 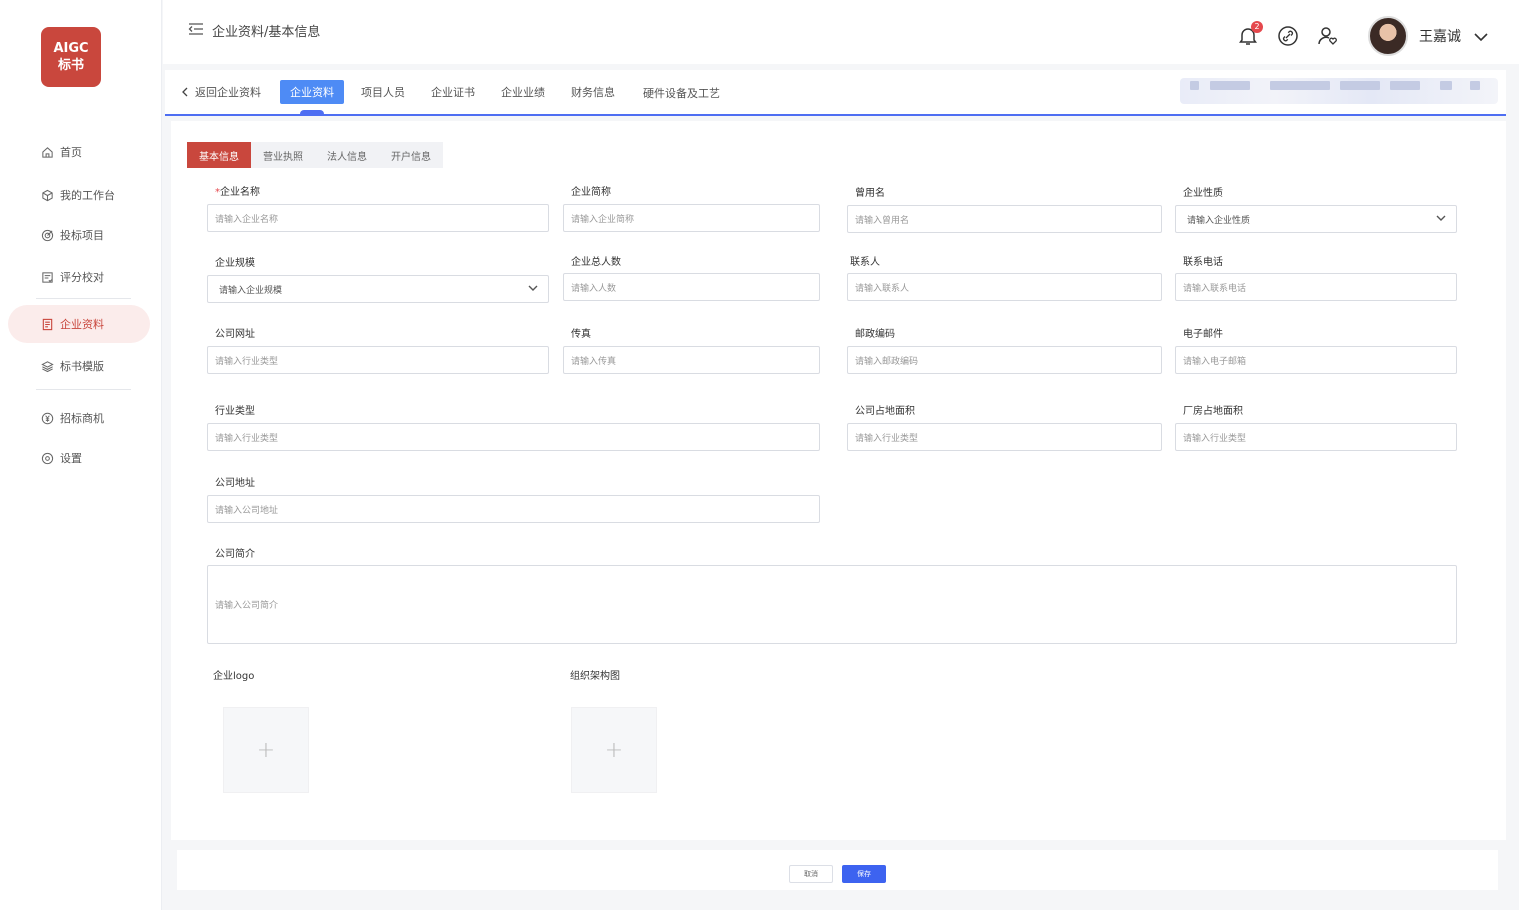 I want to click on notification-bell: 2, so click(x=1249, y=34).